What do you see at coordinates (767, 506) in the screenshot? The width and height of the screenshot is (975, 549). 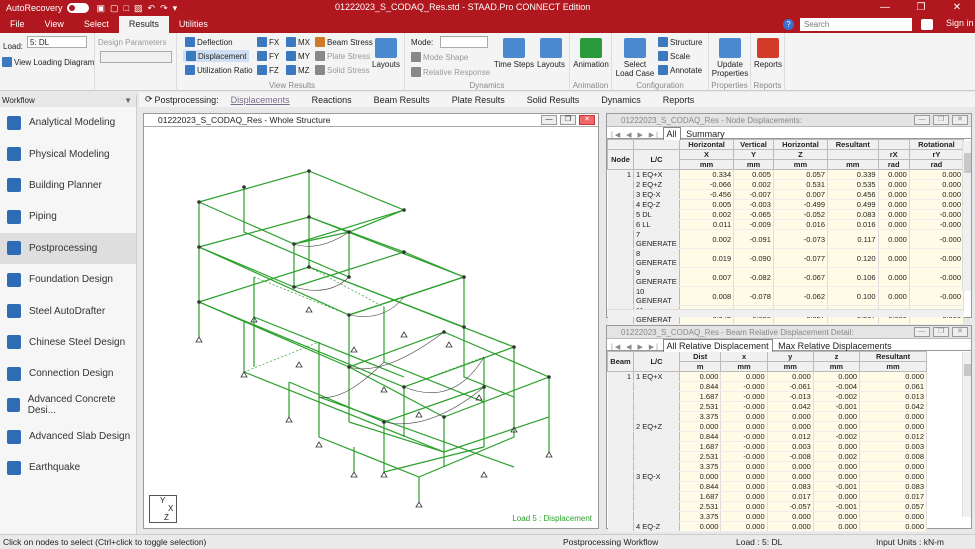 I see `table-row: 2.531 0.000 -0.057 -0.001 0.057` at bounding box center [767, 506].